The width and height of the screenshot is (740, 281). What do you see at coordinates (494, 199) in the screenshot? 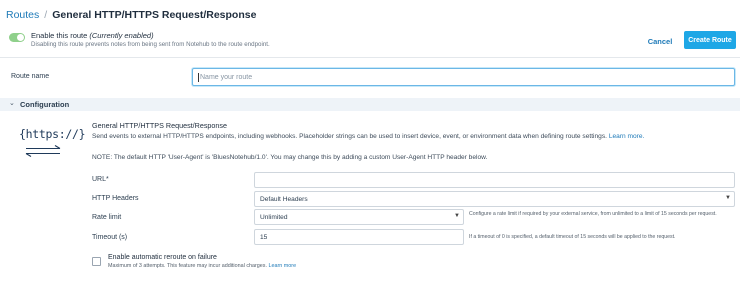
I see `http-headers-select: Default Headers ▼` at bounding box center [494, 199].